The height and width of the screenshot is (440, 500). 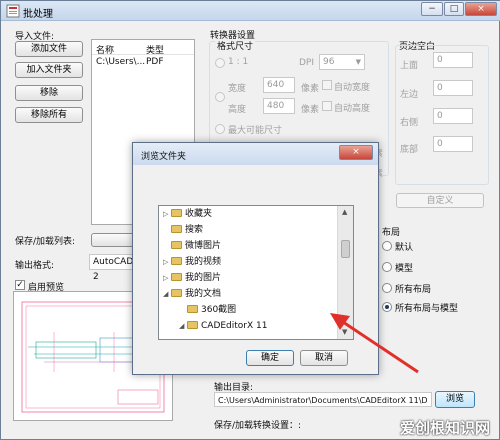 What do you see at coordinates (358, 62) in the screenshot?
I see `dropdown-arrow-icon: ▼` at bounding box center [358, 62].